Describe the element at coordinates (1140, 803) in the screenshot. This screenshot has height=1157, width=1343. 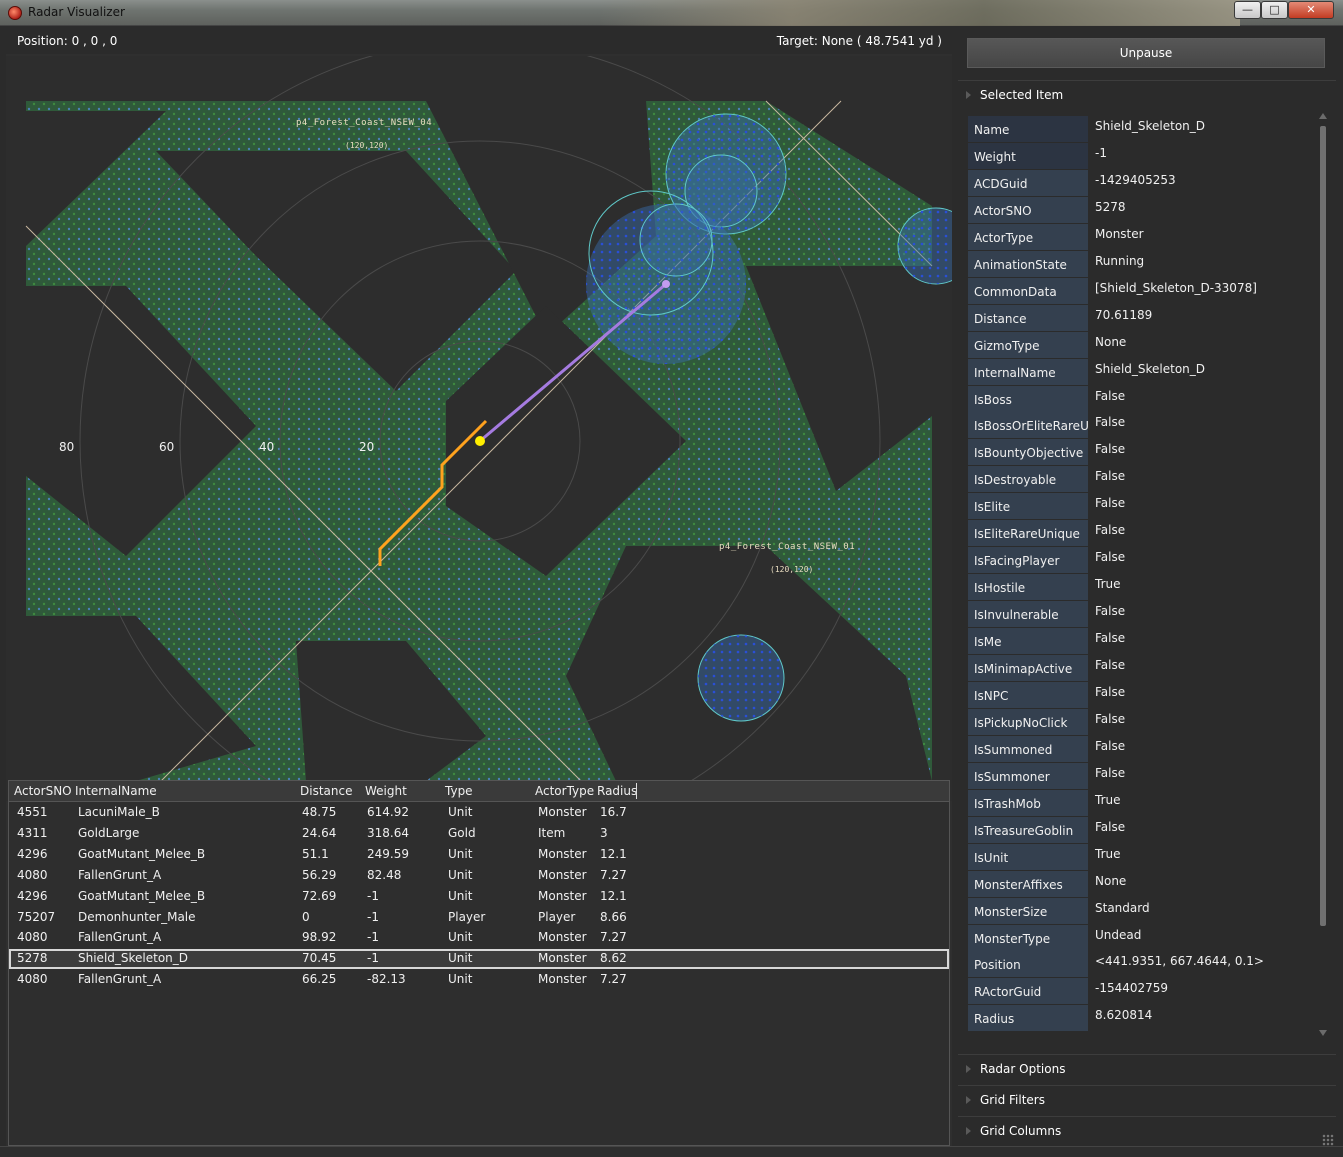
I see `property-row: IsTrashMob True` at that location.